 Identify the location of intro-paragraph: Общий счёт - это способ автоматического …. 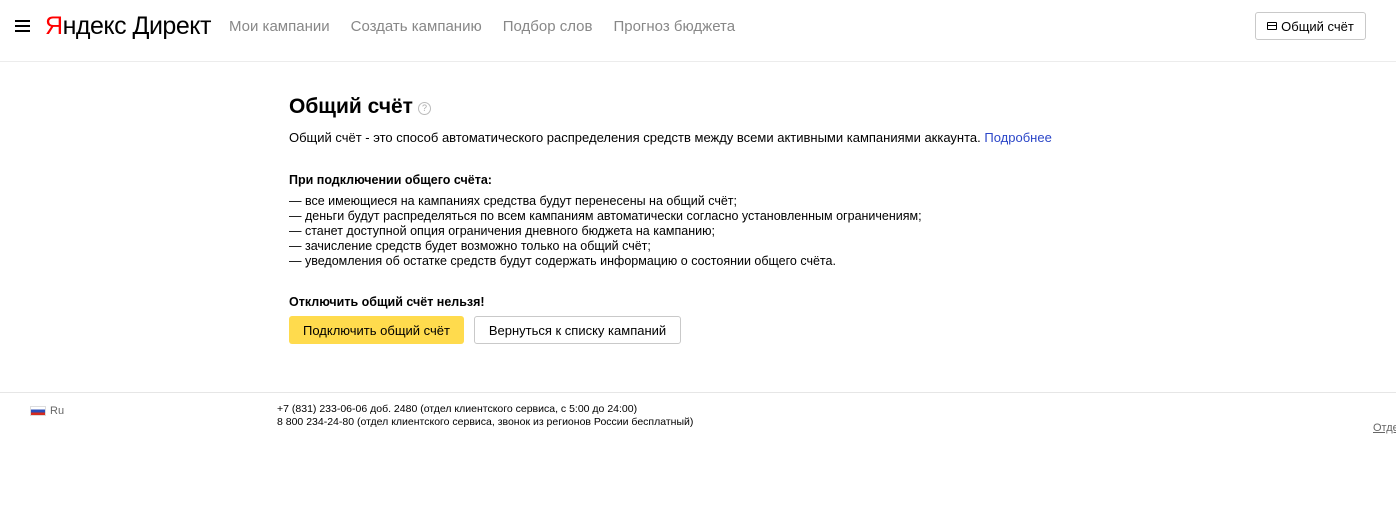
(670, 138).